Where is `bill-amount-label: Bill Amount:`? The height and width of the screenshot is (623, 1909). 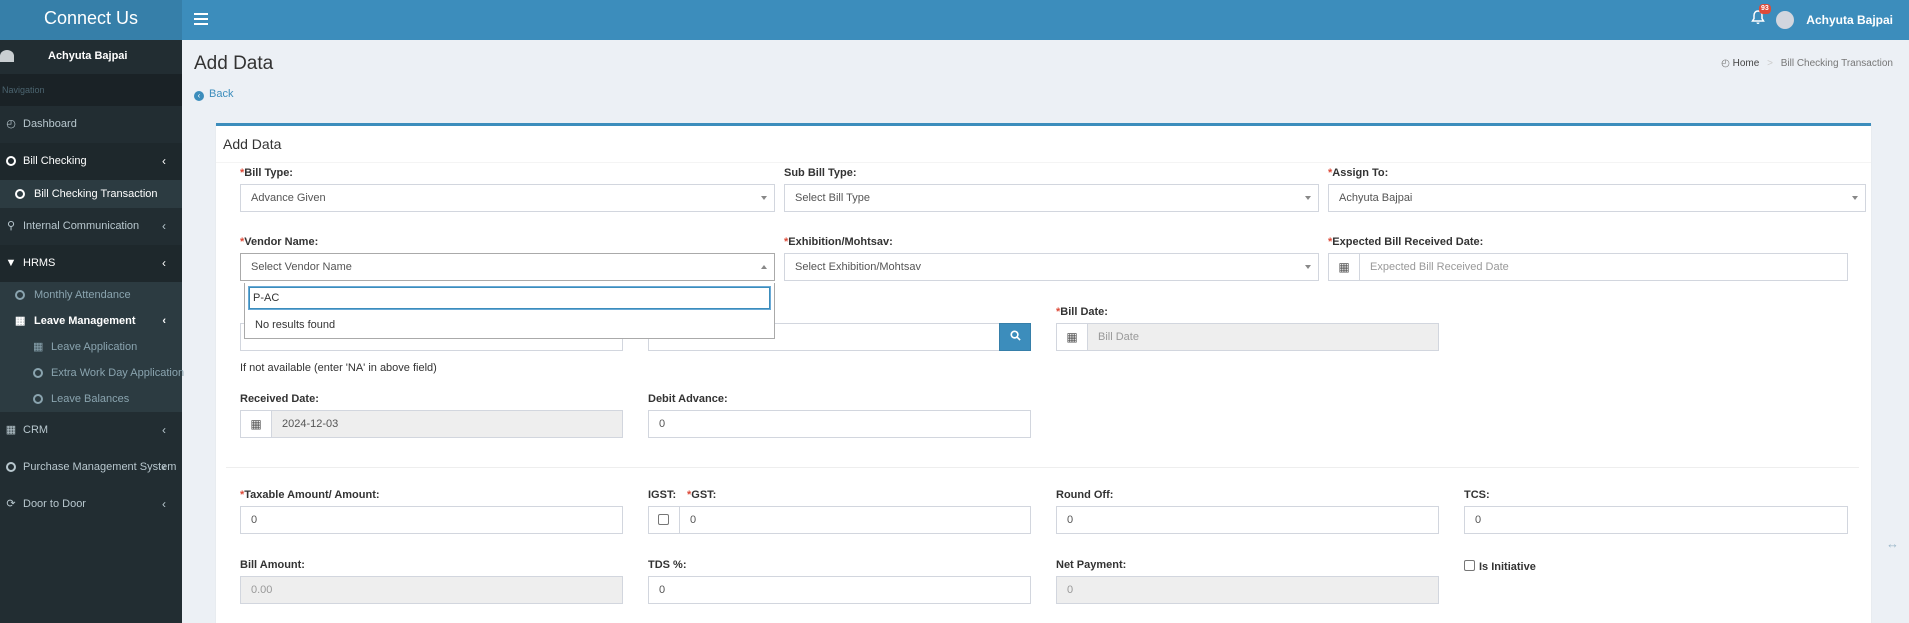
bill-amount-label: Bill Amount: is located at coordinates (272, 565).